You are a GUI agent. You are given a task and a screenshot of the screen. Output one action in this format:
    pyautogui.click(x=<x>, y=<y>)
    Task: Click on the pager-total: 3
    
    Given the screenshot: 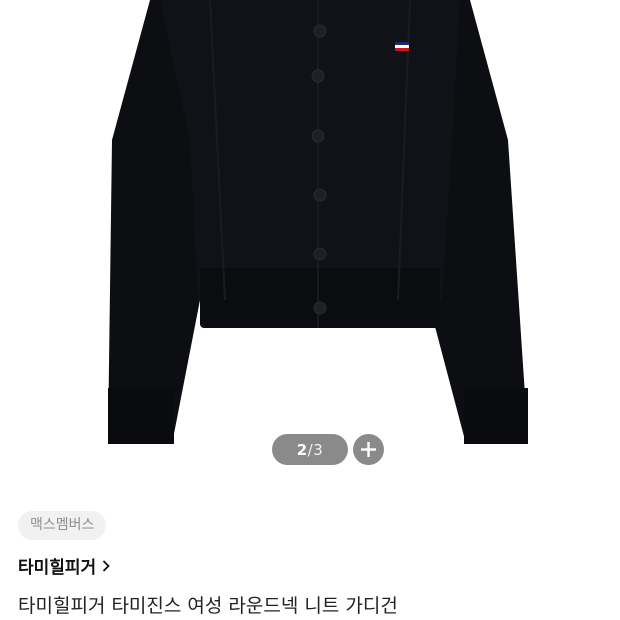 What is the action you would take?
    pyautogui.click(x=318, y=449)
    